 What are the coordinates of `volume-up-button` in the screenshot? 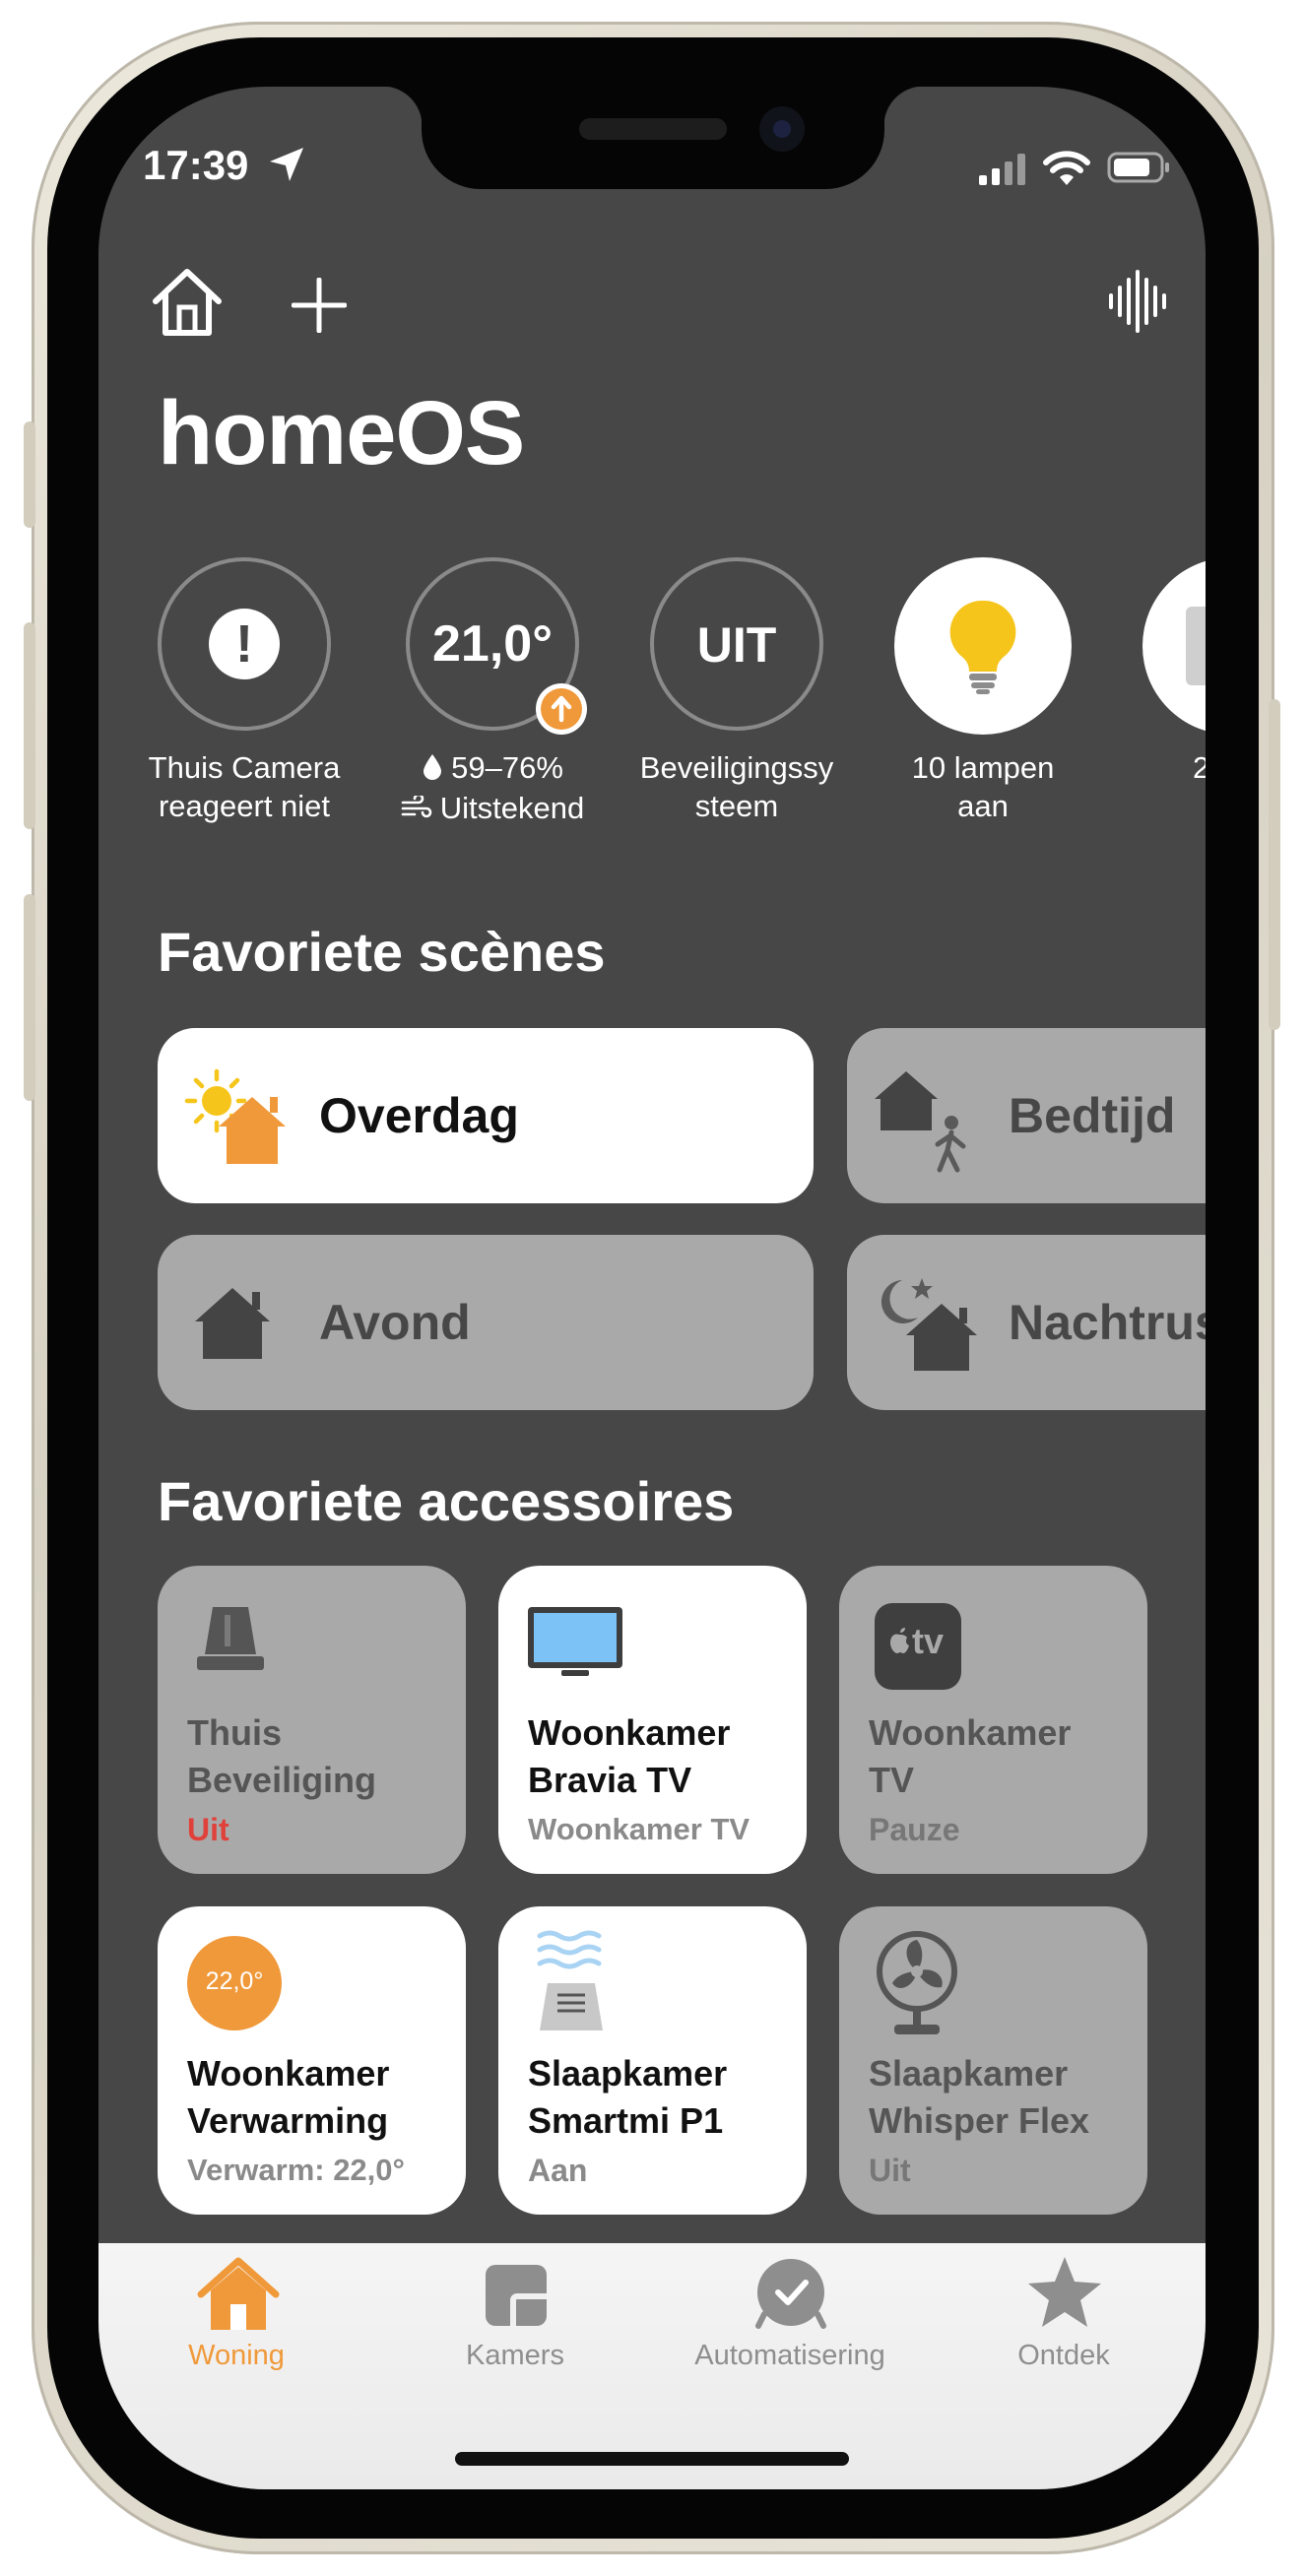 It's located at (29, 725).